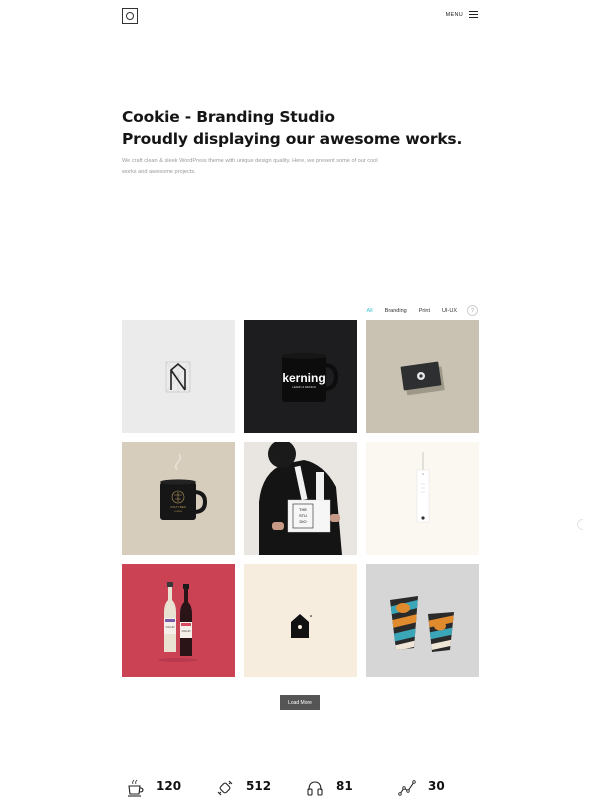  Describe the element at coordinates (303, 387) in the screenshot. I see `svg-text: LEARN & DESIGN` at that location.